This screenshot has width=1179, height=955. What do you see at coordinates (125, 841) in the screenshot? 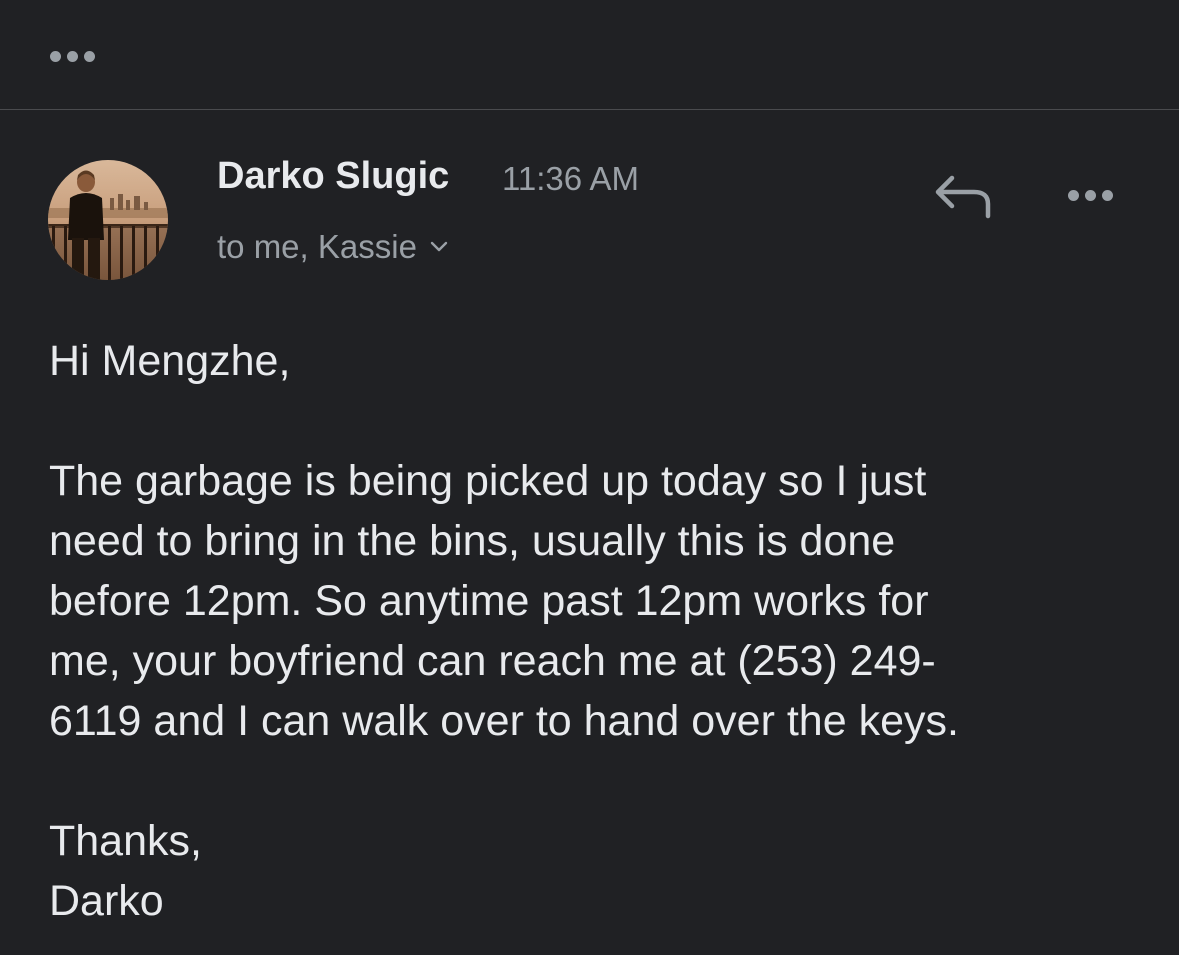
I see `closing-line: Thanks,` at bounding box center [125, 841].